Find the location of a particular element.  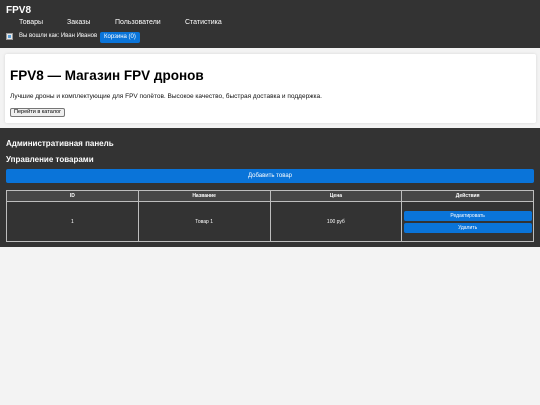

delete-product-button: Удалить is located at coordinates (467, 227).